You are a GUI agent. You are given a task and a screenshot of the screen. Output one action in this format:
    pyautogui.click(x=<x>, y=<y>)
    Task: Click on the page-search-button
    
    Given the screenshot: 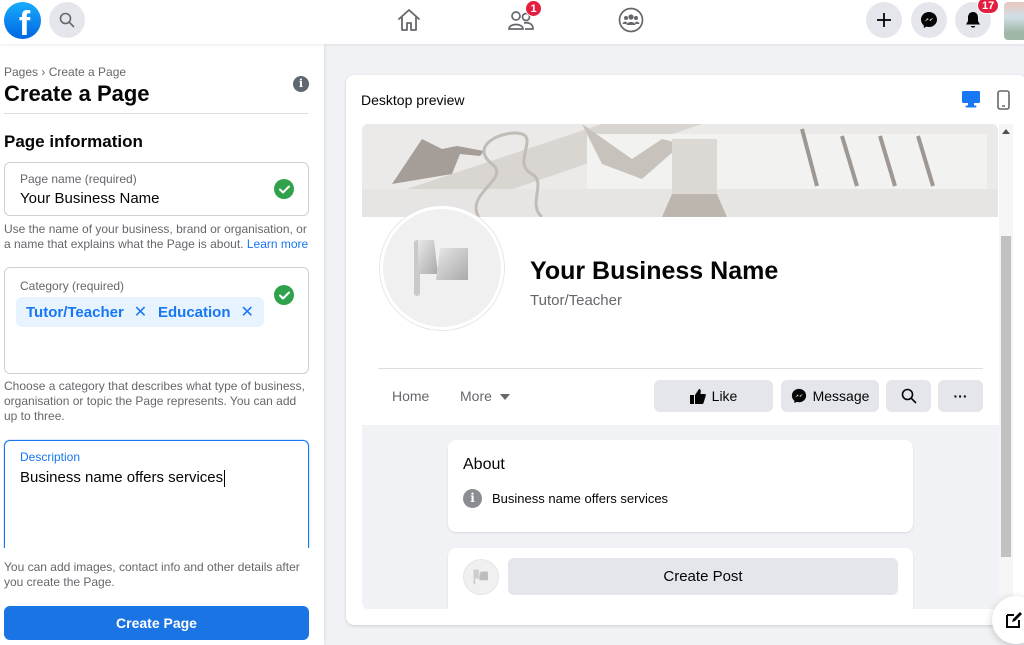 What is the action you would take?
    pyautogui.click(x=908, y=396)
    